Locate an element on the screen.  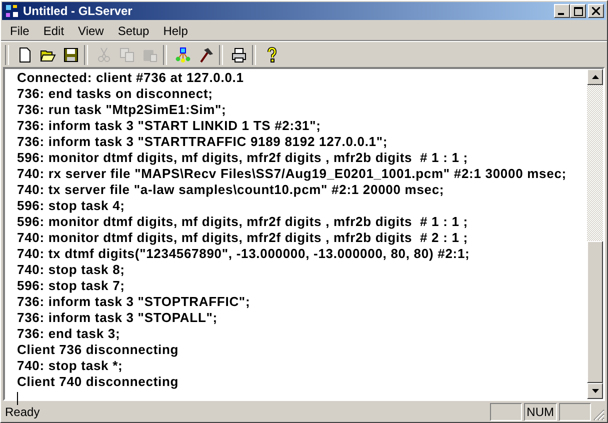
log-line: 736: inform task 3 "STARTTRAFFIC 9189 8192 127.0.0.1"; is located at coordinates (203, 142).